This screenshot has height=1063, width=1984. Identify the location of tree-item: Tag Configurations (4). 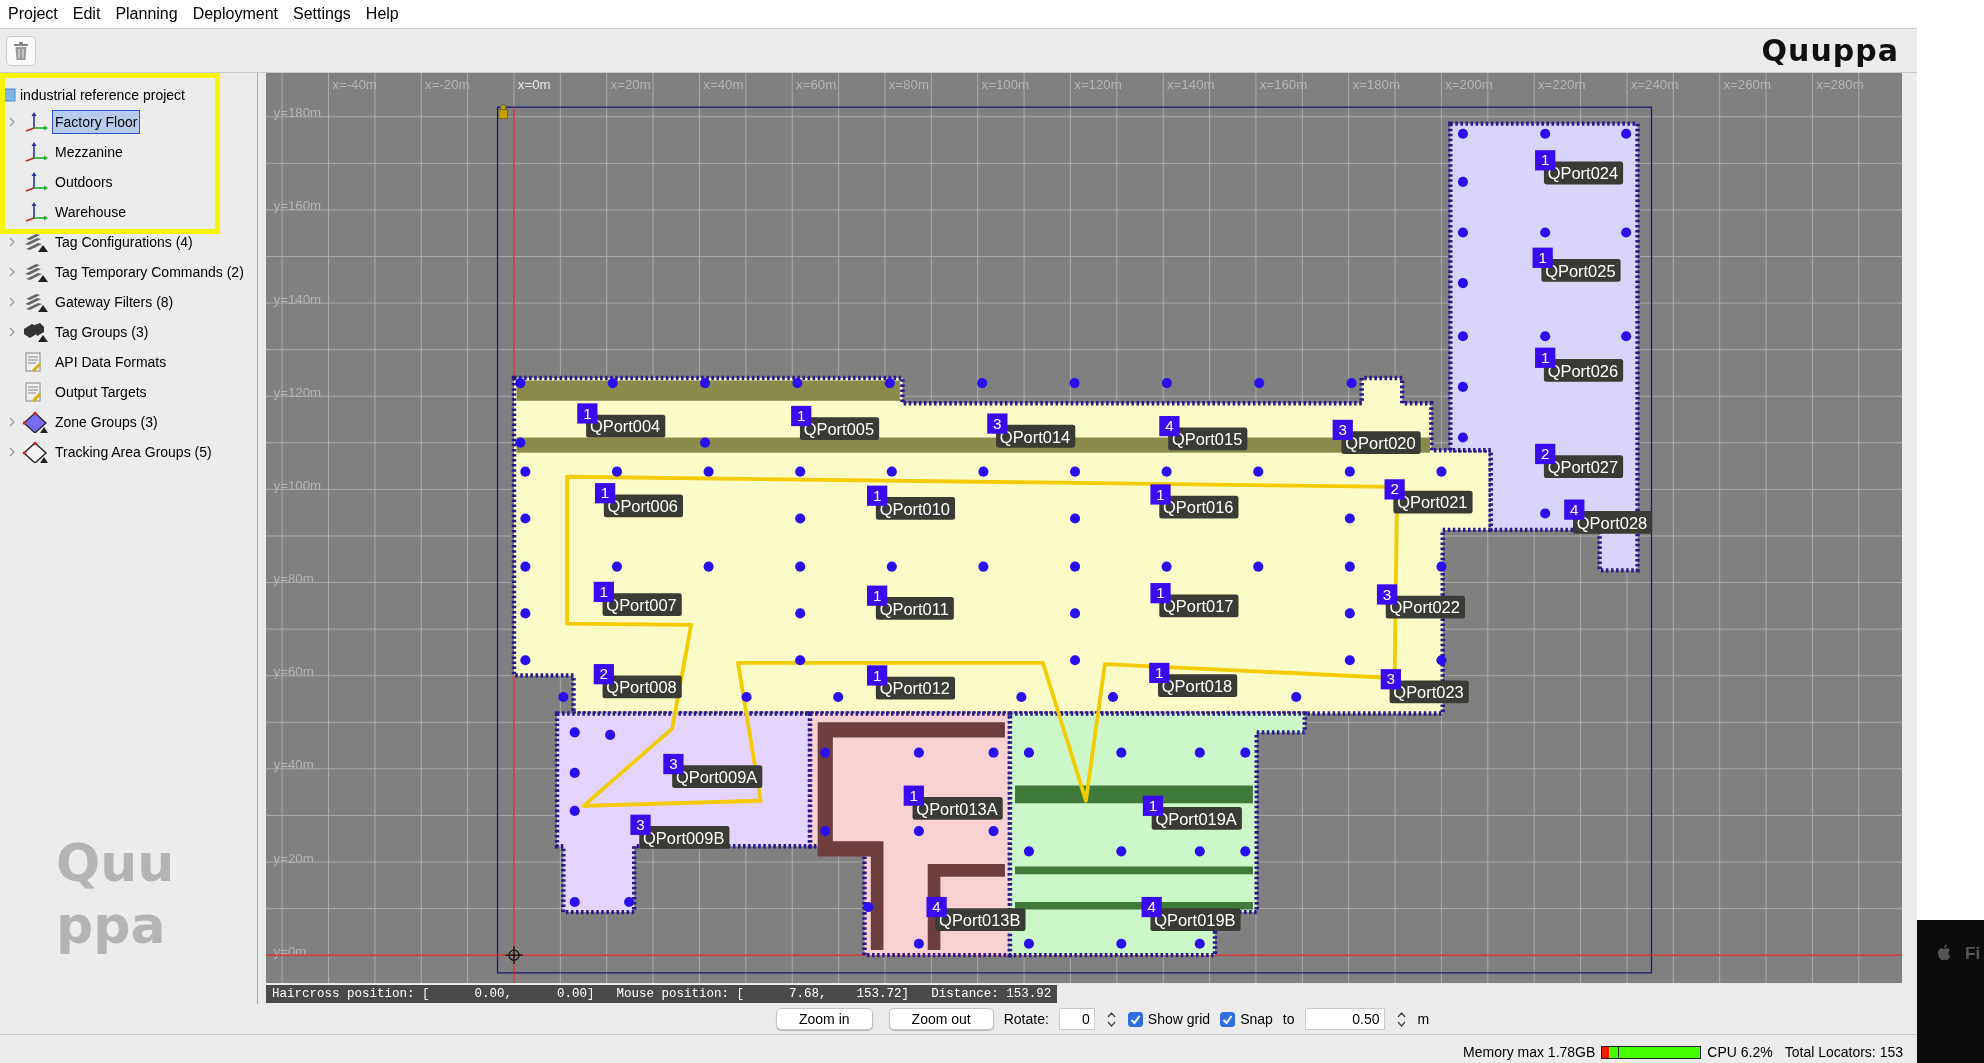
(124, 242).